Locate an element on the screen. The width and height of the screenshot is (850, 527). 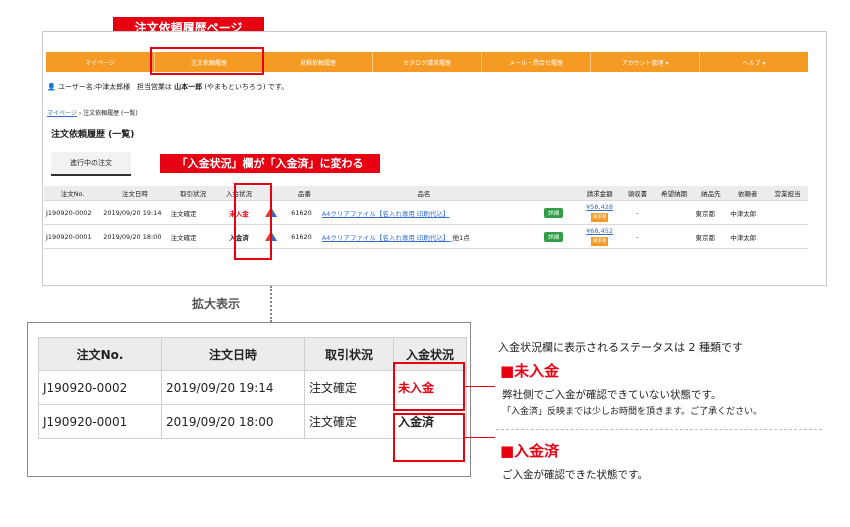
breadcrumb: マイページ › 注文依頼履歴 (一覧) is located at coordinates (92, 112).